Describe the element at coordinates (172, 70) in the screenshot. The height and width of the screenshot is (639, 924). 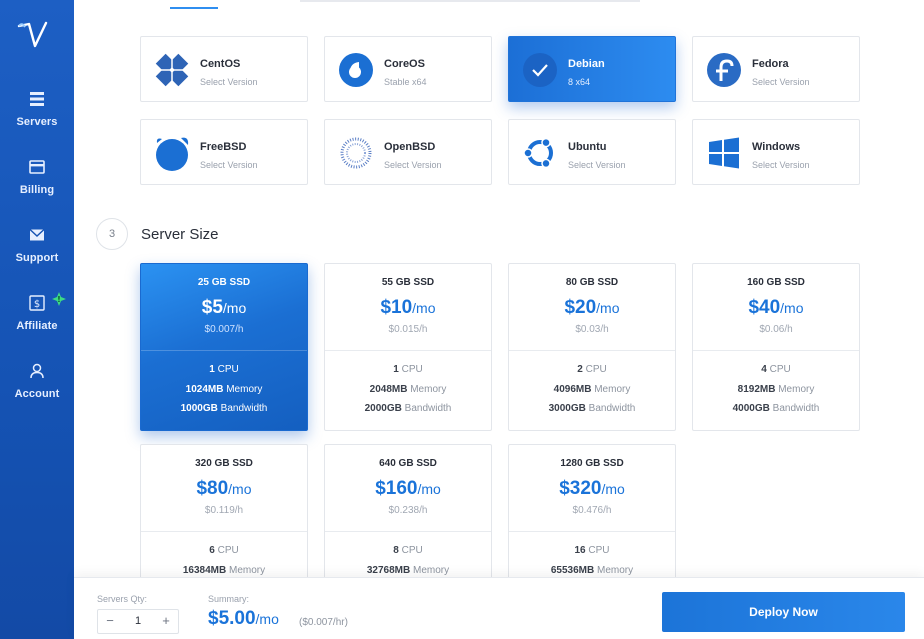
I see `centos-logo-icon` at that location.